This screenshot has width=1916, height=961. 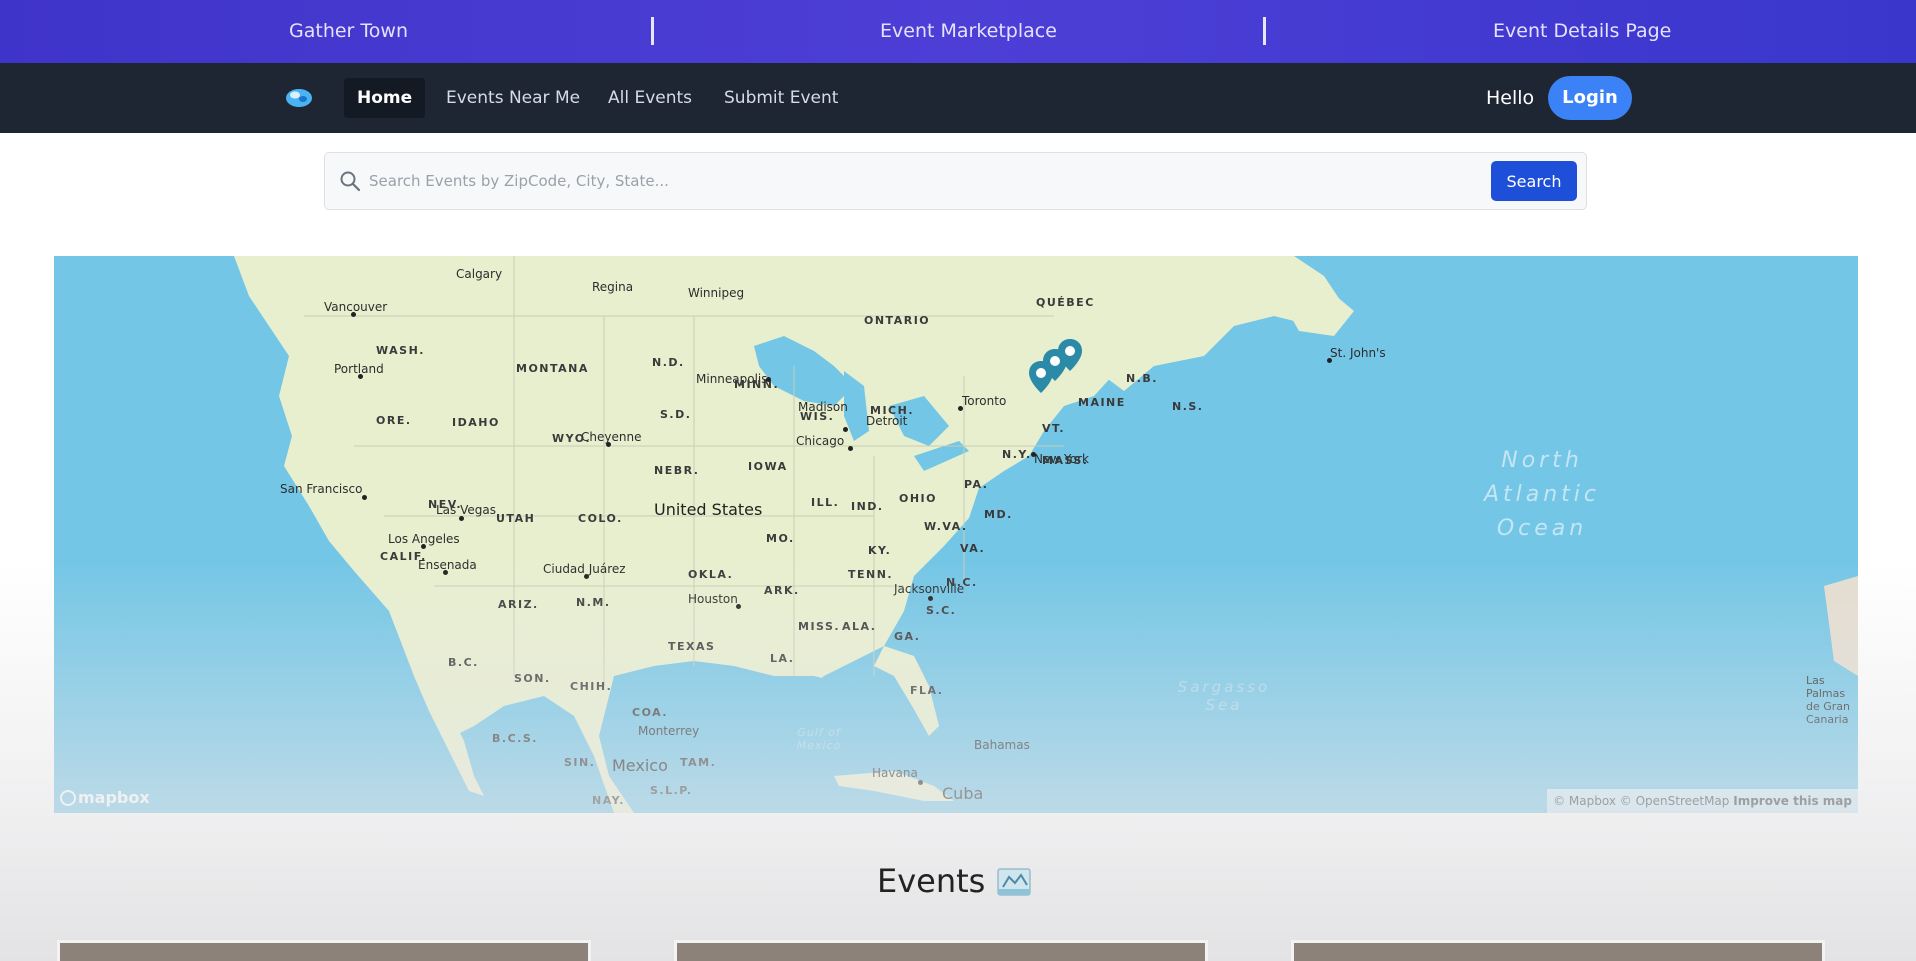 What do you see at coordinates (1534, 181) in the screenshot?
I see `search-button: Search` at bounding box center [1534, 181].